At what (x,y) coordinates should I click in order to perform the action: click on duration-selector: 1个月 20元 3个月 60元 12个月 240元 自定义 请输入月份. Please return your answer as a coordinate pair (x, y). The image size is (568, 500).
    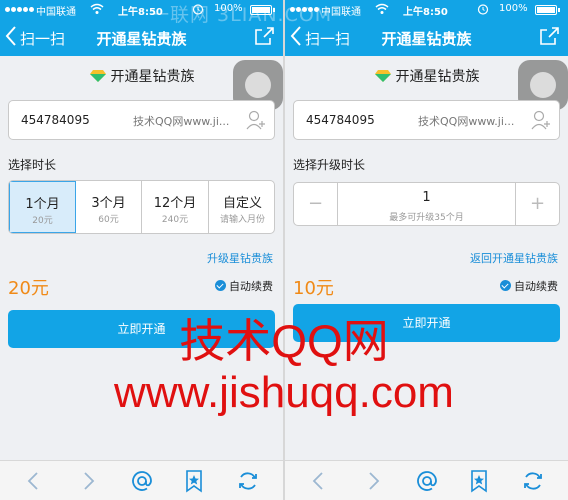
    Looking at the image, I should click on (141, 207).